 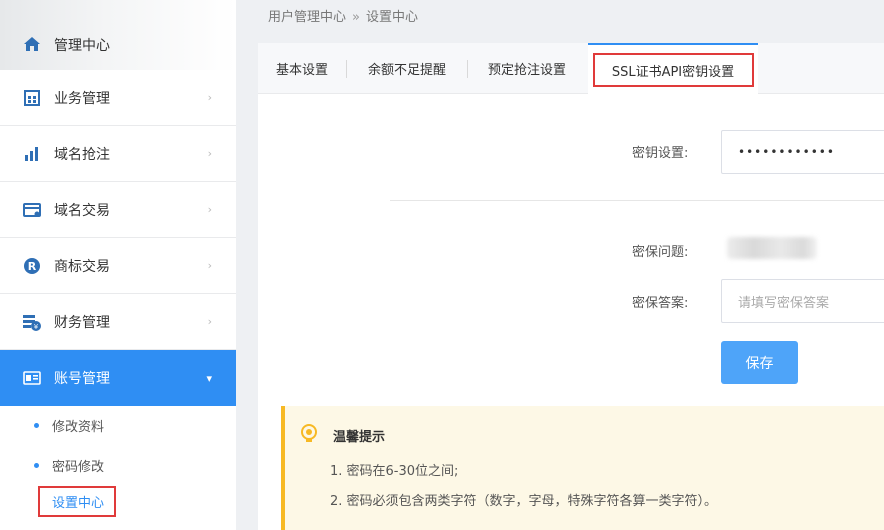 What do you see at coordinates (32, 98) in the screenshot?
I see `grid-icon` at bounding box center [32, 98].